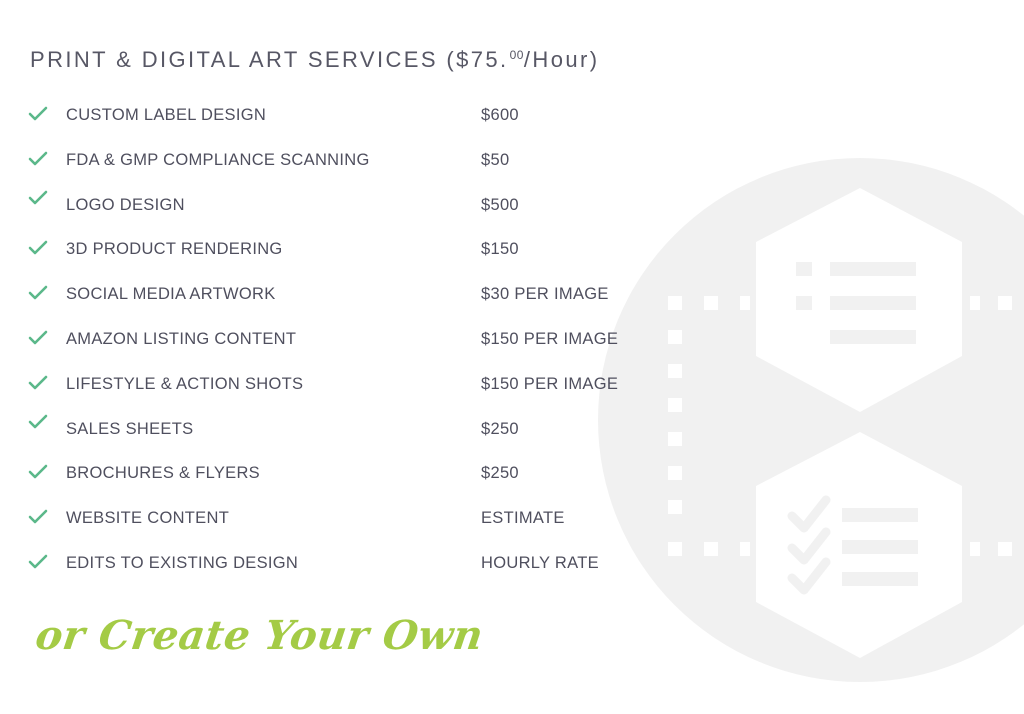  I want to click on tagline: or Create Your Own, so click(259, 635).